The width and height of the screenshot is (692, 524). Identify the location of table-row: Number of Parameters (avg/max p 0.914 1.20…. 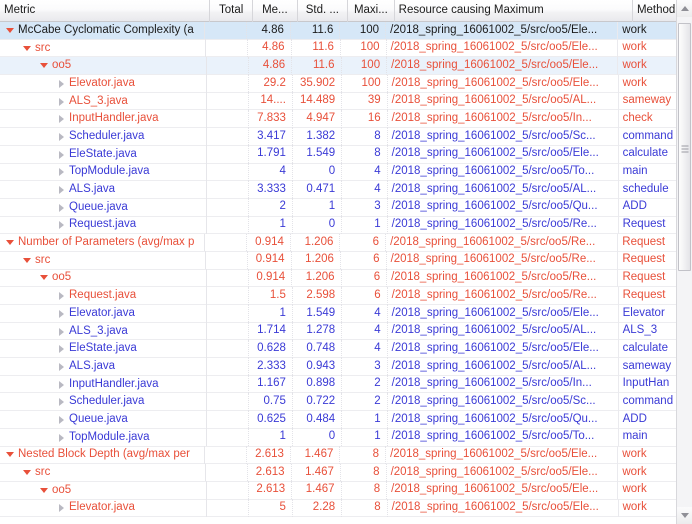
(338, 242).